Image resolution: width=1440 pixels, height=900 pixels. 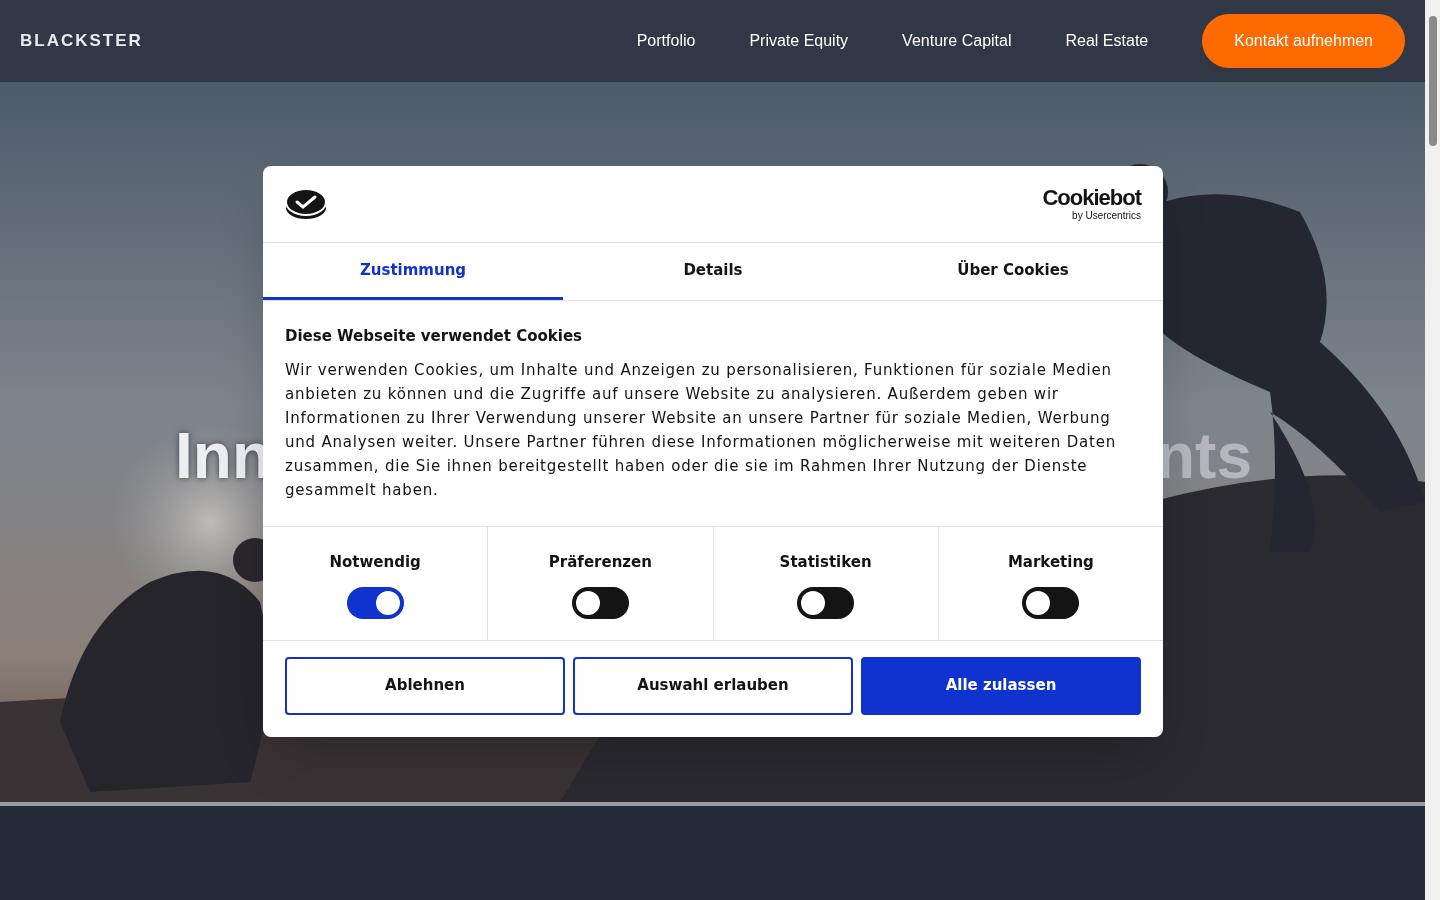 What do you see at coordinates (701, 430) in the screenshot?
I see `dialog-text: Wir verwenden Cookies, um Inhalte und Anzeigen zu personalisieren, Funktionen für soziale Medien anbieten zu können und die Zugriffe auf unsere Website zu analysieren. Außerdem geben wir Informationen zu Ihrer Verwendung unserer Website an unsere Partner für soziale Medien, Werbung und Analysen weiter. Unsere Partner führen diese Informationen möglicherweise mit weiteren Daten zusammen, die Sie ihnen bereitgestellt haben oder die sie im Rahmen Ihrer Nutzung der Dienste gesammelt haben.` at bounding box center [701, 430].